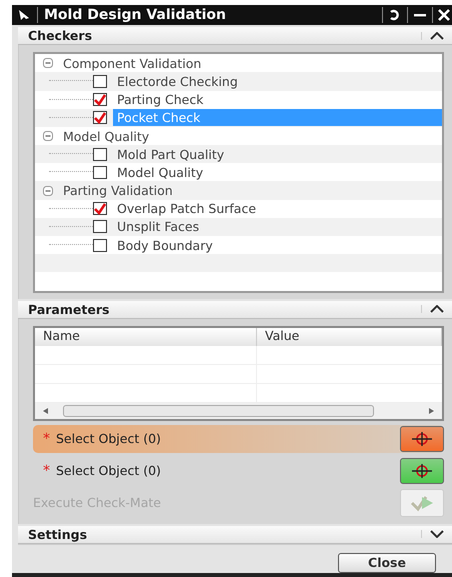  What do you see at coordinates (132, 63) in the screenshot?
I see `tree-group-label: Component Validation` at bounding box center [132, 63].